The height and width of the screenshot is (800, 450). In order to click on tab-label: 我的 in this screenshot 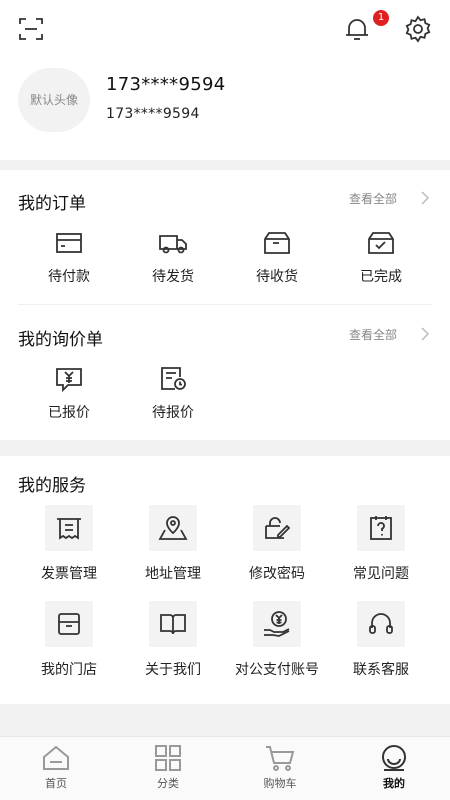, I will do `click(394, 783)`.